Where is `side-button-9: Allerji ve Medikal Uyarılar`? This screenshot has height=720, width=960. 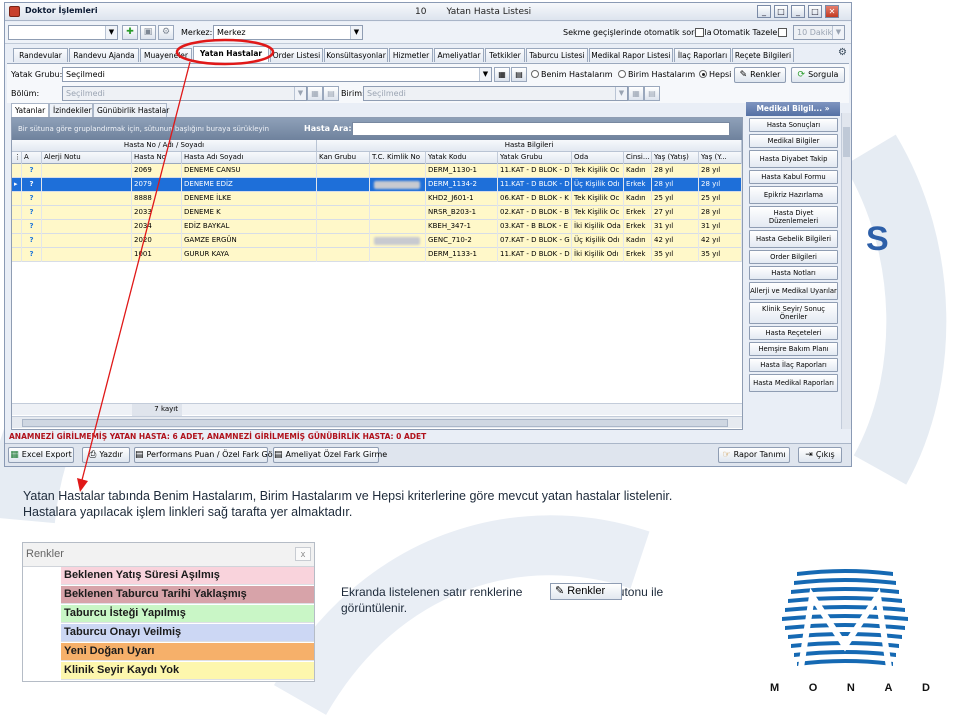 side-button-9: Allerji ve Medikal Uyarılar is located at coordinates (793, 291).